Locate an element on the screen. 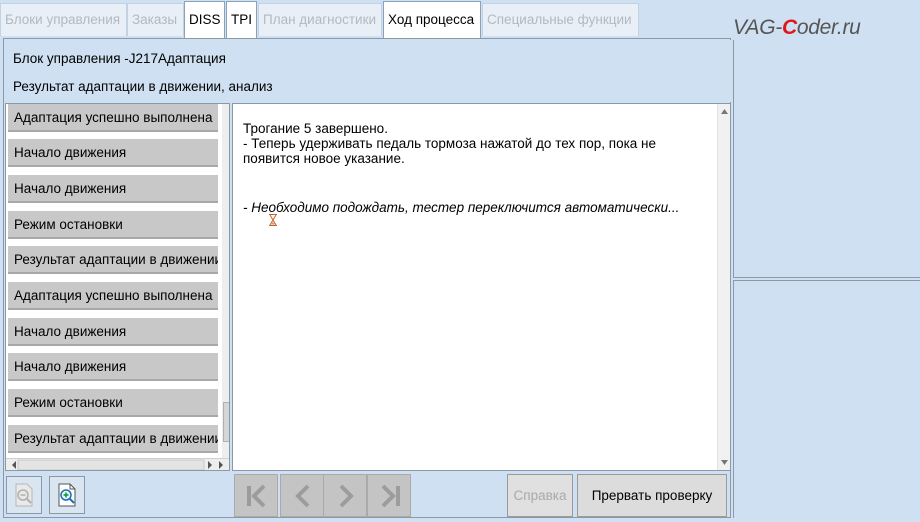 This screenshot has height=522, width=920. chevron-left-icon is located at coordinates (302, 496).